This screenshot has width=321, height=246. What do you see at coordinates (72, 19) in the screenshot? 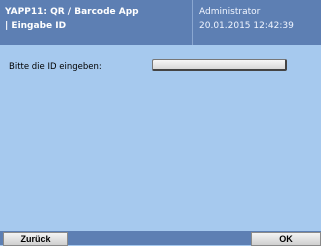
I see `title-block: YAPP11: QR / Barcode App | Eingabe ID` at bounding box center [72, 19].